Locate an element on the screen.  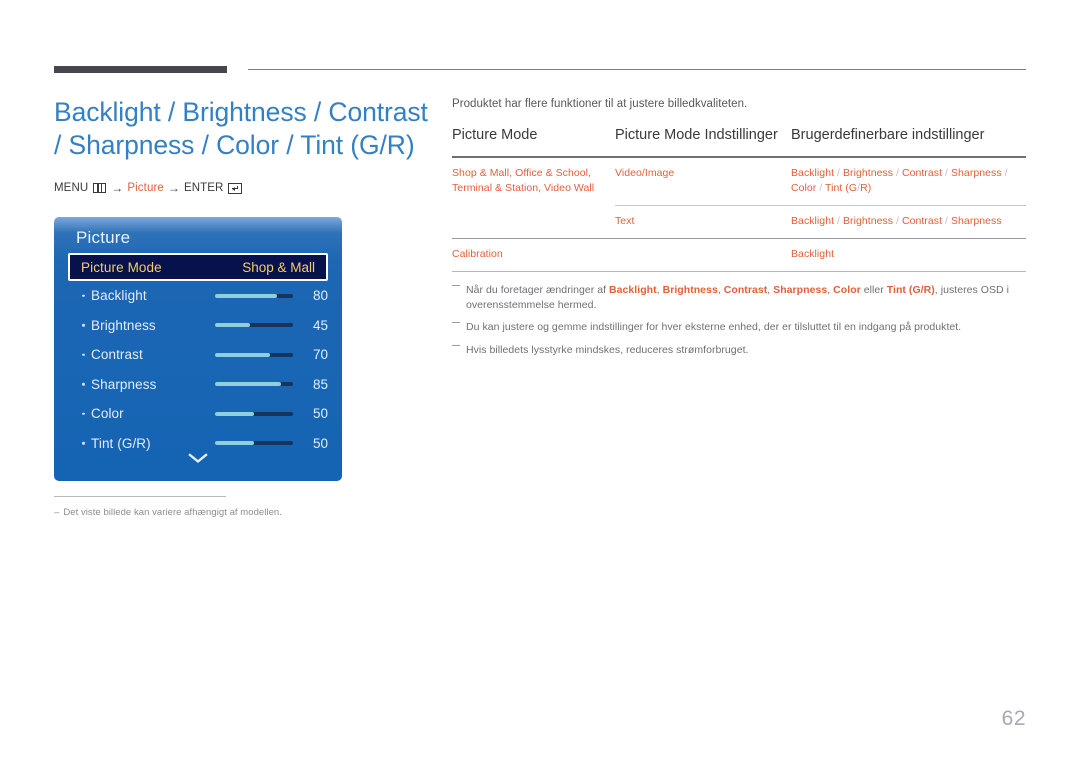
page-title-line-1: Backlight / Brightness / Contrast is located at coordinates (241, 112).